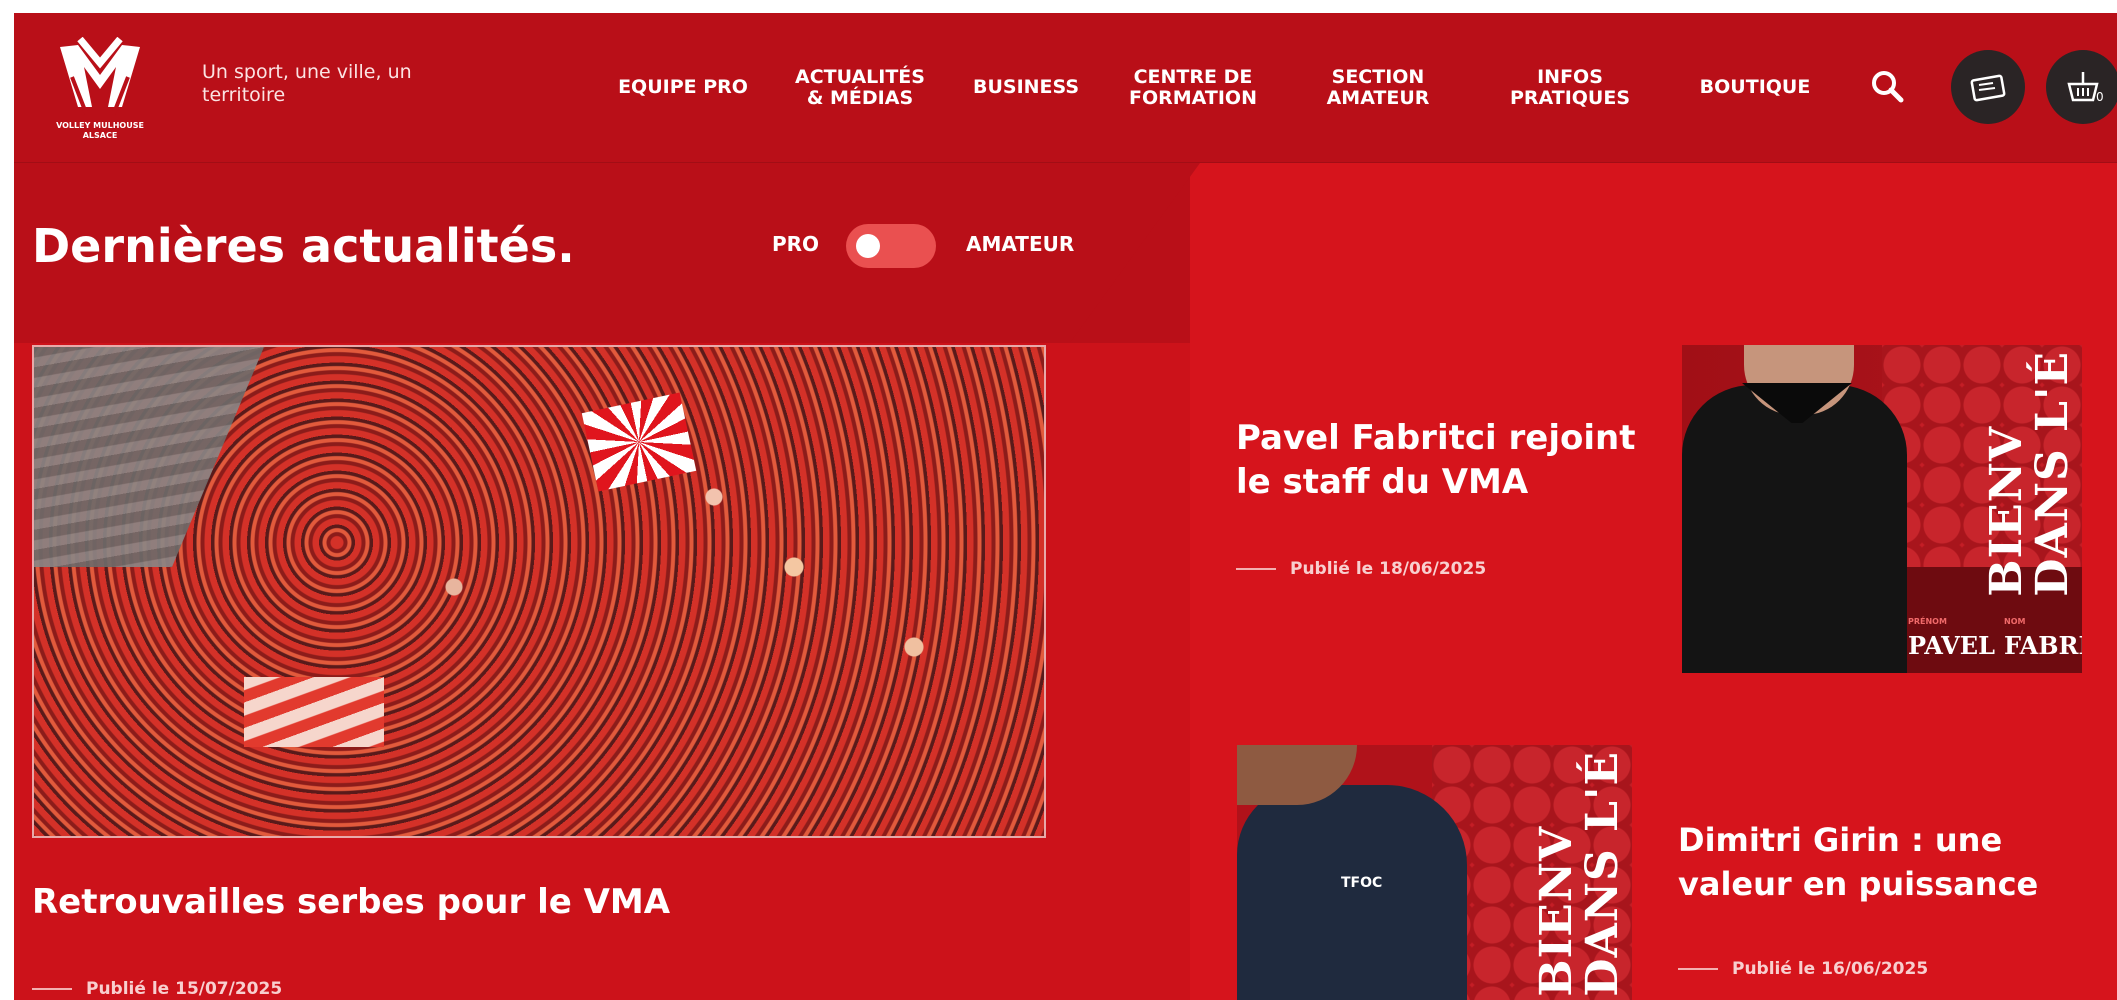  Describe the element at coordinates (1193, 87) in the screenshot. I see `nav-centre-formation: CENTRE DE FORMATION` at that location.